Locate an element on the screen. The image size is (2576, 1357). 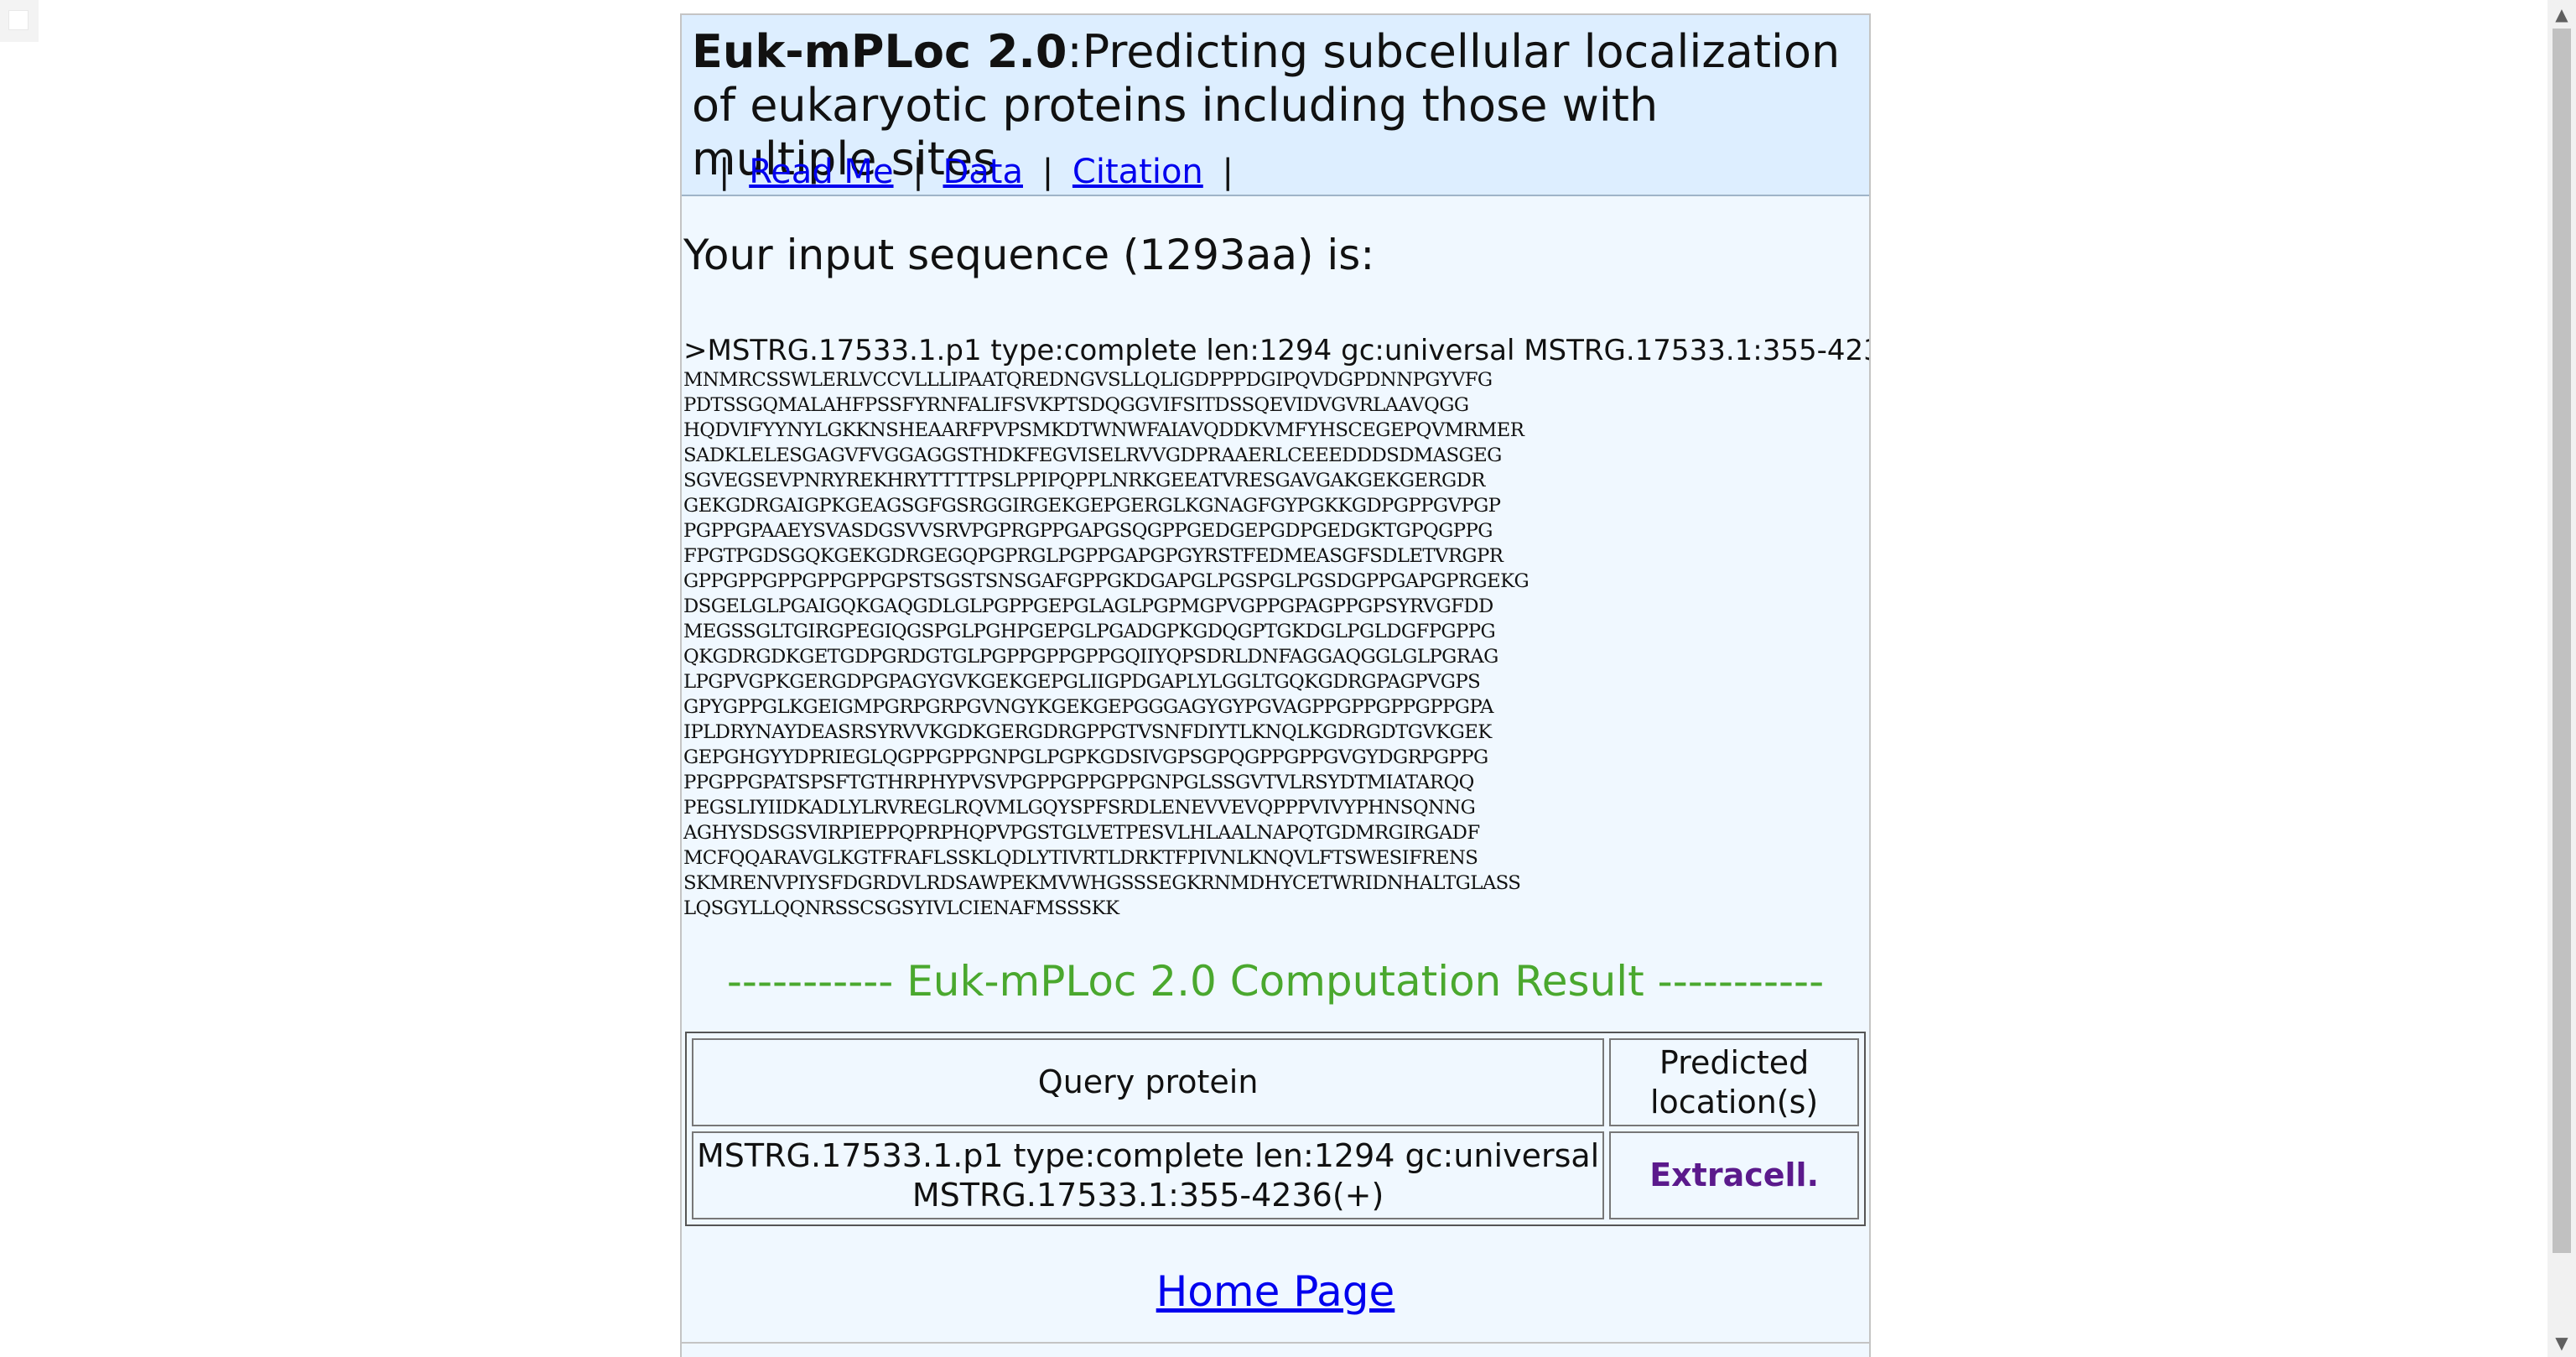
home-link-container: Home Page is located at coordinates (1275, 1291).